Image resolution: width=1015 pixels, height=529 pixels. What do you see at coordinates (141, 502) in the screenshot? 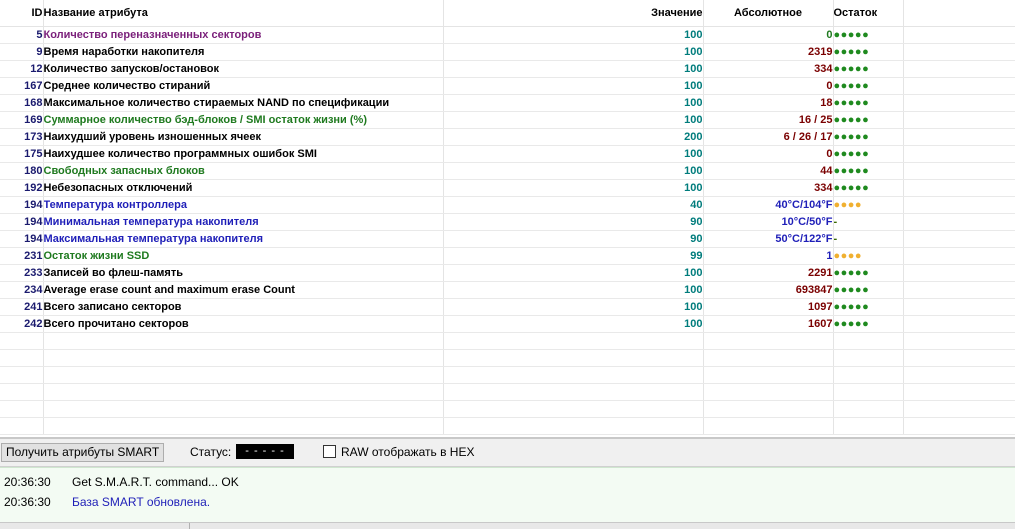
I see `log-message: База SMART обновлена.` at bounding box center [141, 502].